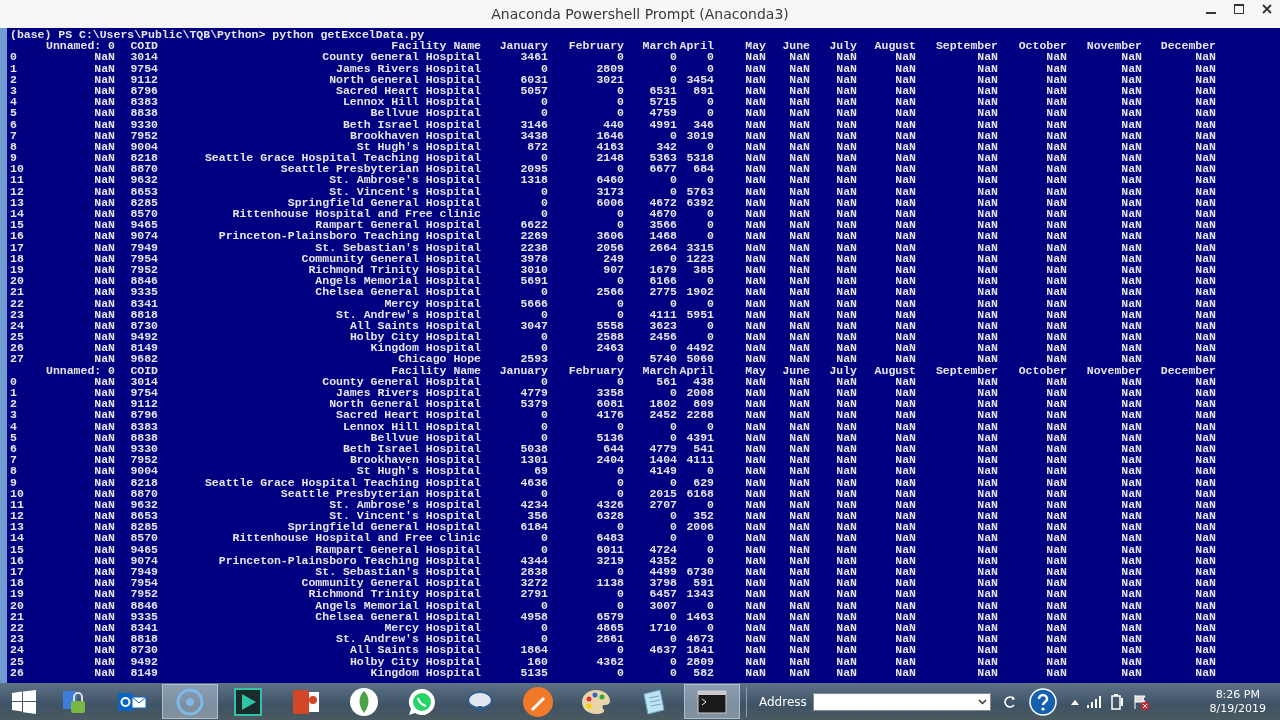  What do you see at coordinates (1074, 701) in the screenshot?
I see `chevron-up-icon` at bounding box center [1074, 701].